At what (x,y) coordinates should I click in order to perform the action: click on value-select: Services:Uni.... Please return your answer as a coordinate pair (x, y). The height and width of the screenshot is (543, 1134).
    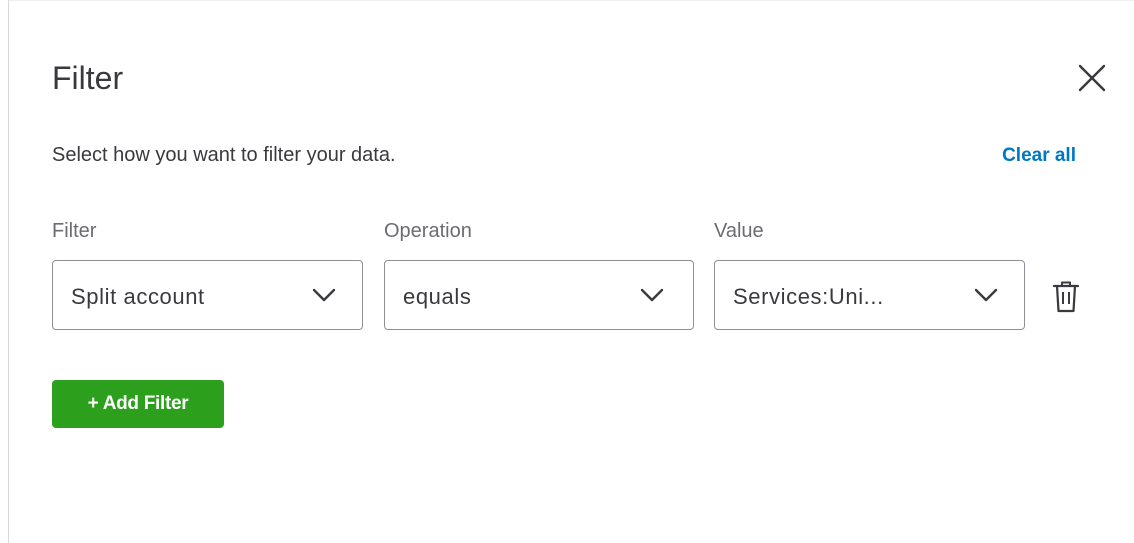
    Looking at the image, I should click on (869, 295).